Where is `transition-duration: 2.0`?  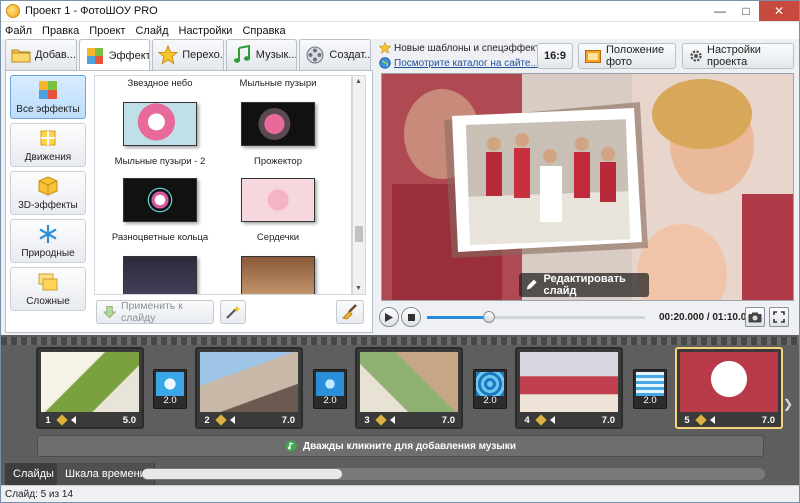
transition-duration: 2.0 is located at coordinates (650, 400).